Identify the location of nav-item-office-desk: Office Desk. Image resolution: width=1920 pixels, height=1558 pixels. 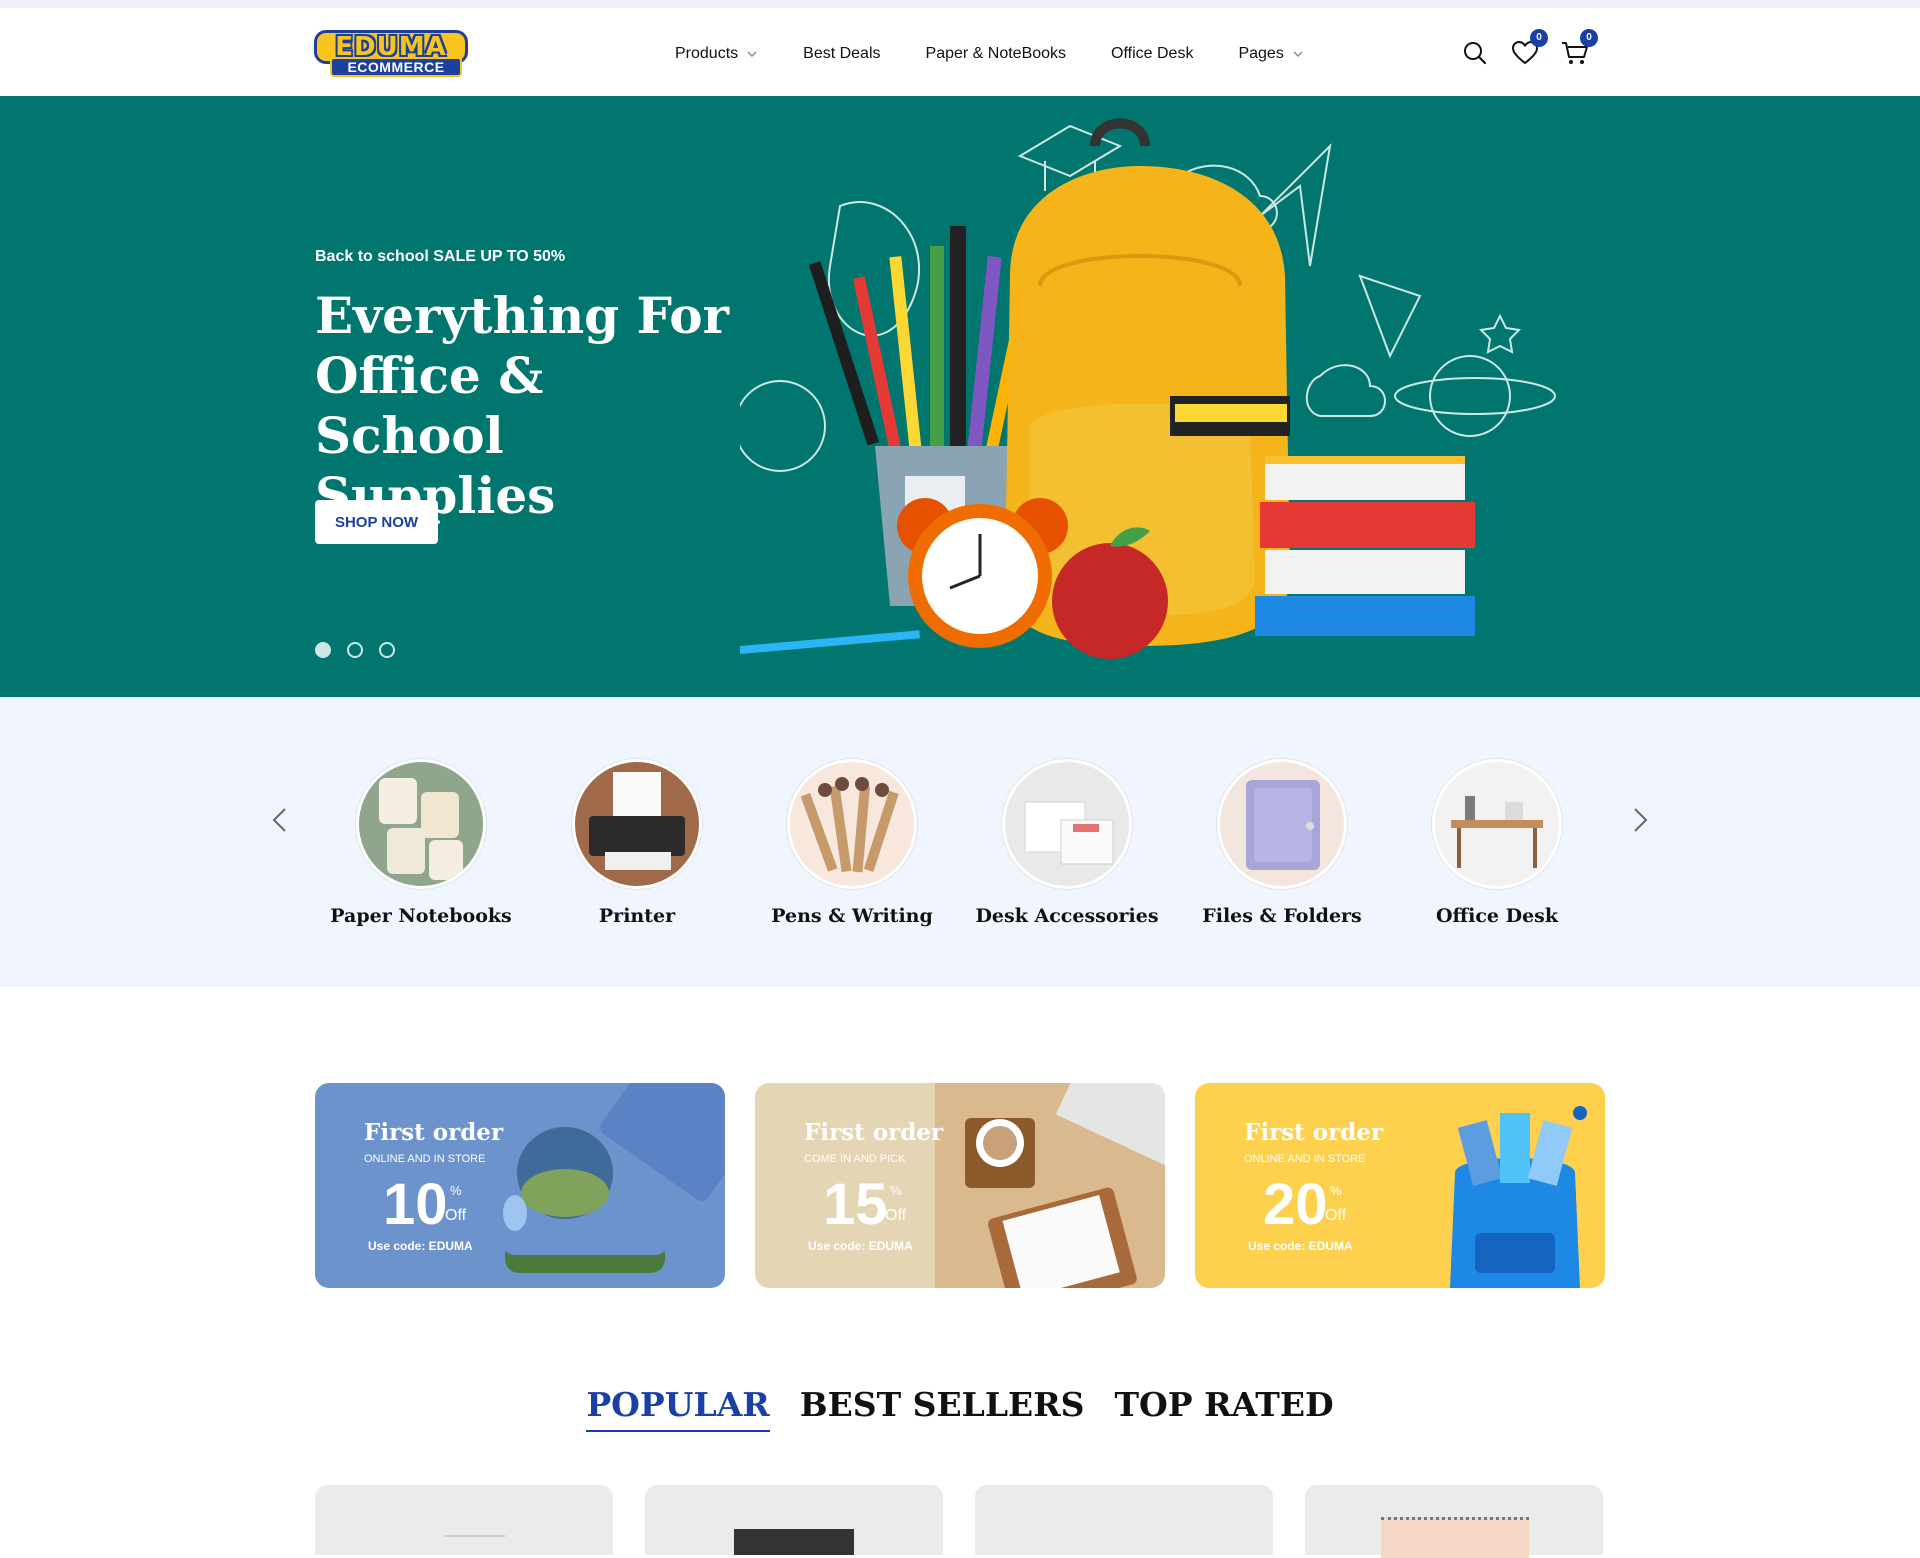
(1152, 54).